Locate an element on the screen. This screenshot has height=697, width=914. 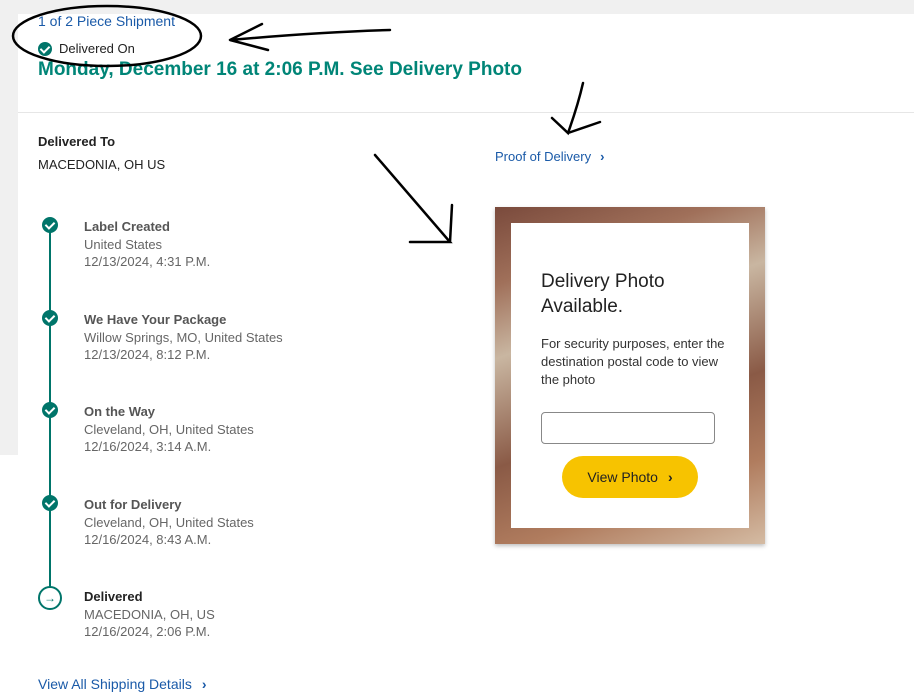
event-title: We Have Your Package is located at coordinates (155, 319).